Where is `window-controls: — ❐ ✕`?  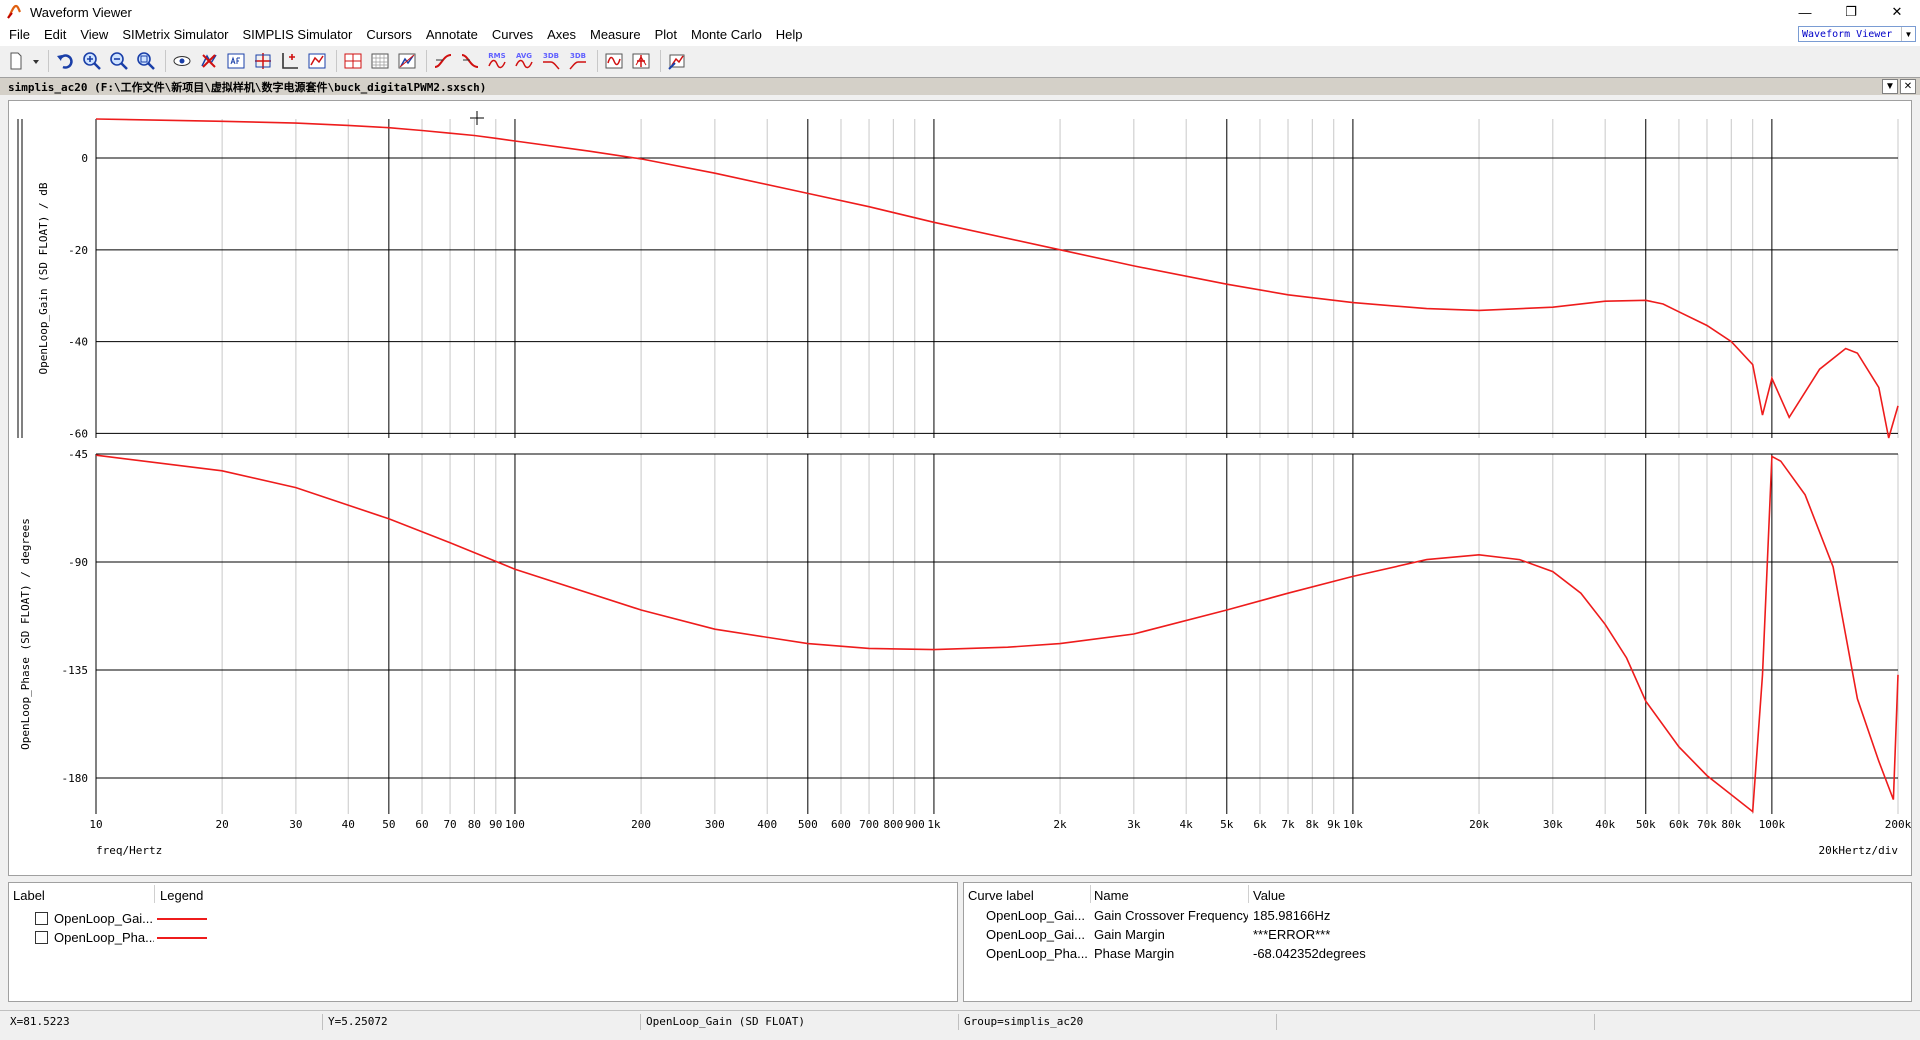 window-controls: — ❐ ✕ is located at coordinates (1851, 12).